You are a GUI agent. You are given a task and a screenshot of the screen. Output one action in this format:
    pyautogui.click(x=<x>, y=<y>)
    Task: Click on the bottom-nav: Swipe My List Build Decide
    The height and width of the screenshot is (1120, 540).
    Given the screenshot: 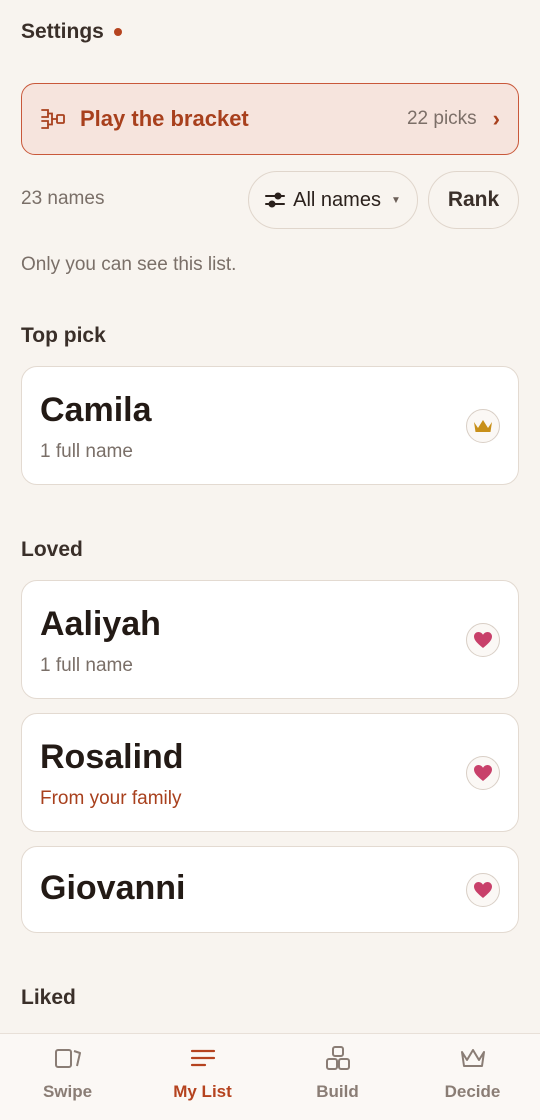 What is the action you would take?
    pyautogui.click(x=270, y=1076)
    